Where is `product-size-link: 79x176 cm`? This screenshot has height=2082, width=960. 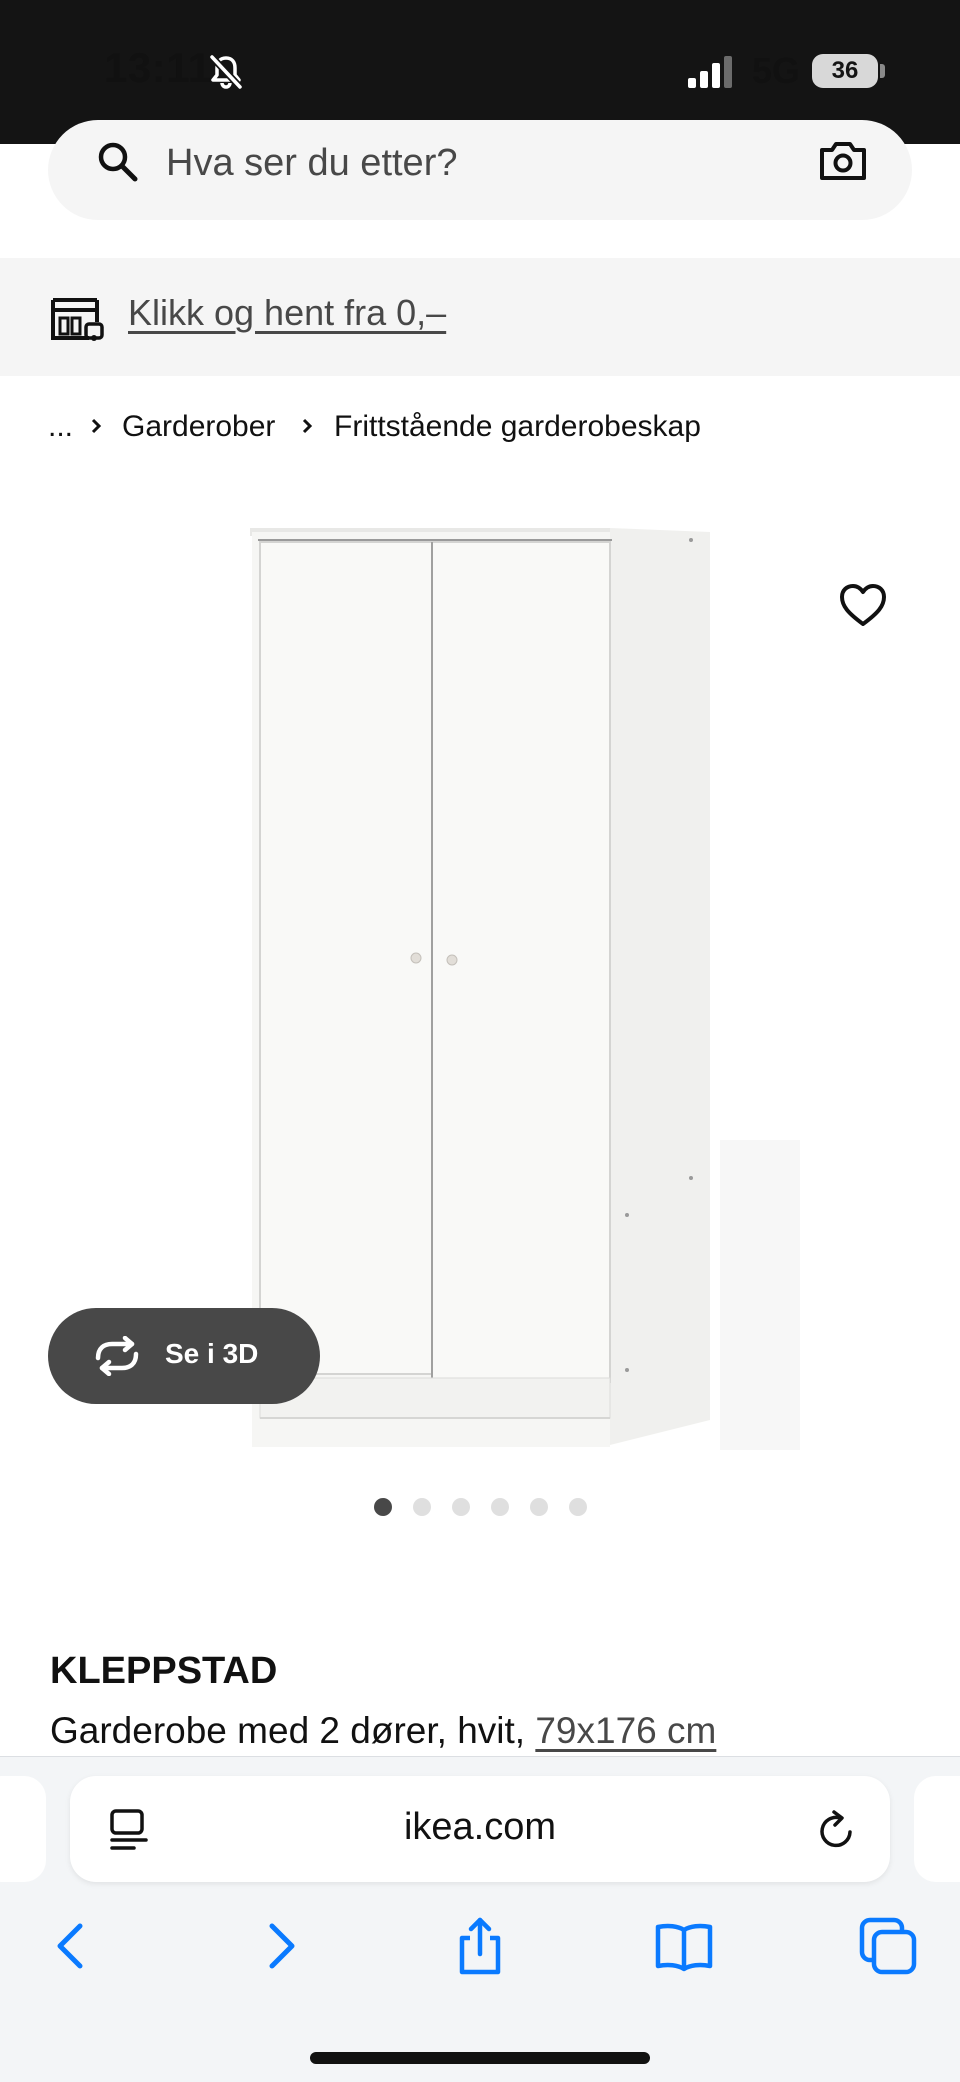
product-size-link: 79x176 cm is located at coordinates (625, 1730).